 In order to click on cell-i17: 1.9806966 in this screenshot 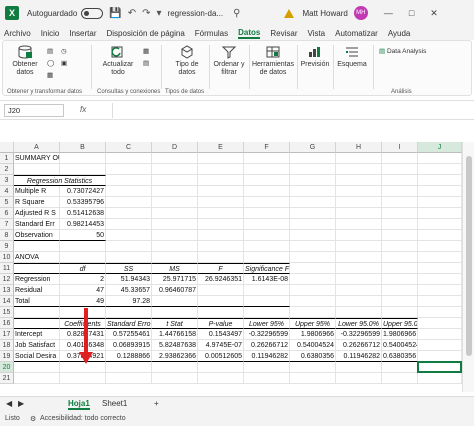, I will do `click(400, 334)`.